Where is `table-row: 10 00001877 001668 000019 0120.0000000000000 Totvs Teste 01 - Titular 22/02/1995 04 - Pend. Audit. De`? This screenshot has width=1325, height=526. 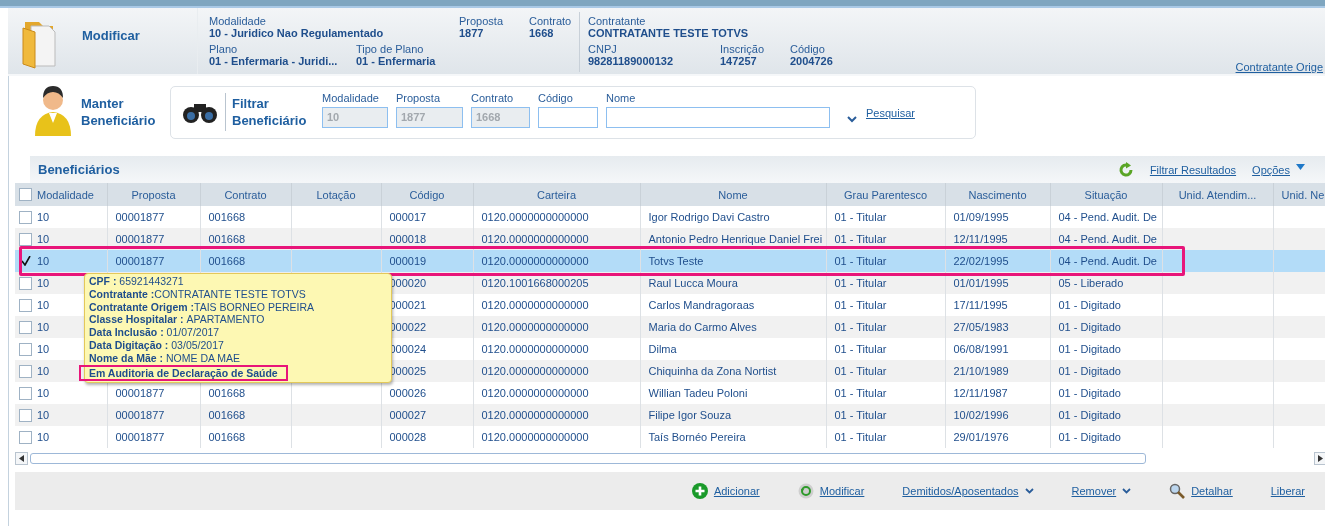
table-row: 10 00001877 001668 000019 0120.0000000000000 Totvs Teste 01 - Titular 22/02/1995 04 - Pend. Audit. De is located at coordinates (670, 261).